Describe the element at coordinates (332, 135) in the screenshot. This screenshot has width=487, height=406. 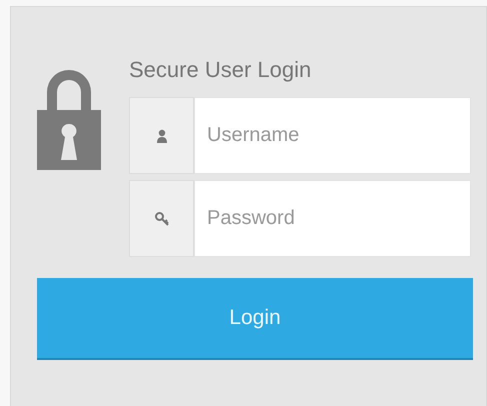
I see `username-field: Username` at that location.